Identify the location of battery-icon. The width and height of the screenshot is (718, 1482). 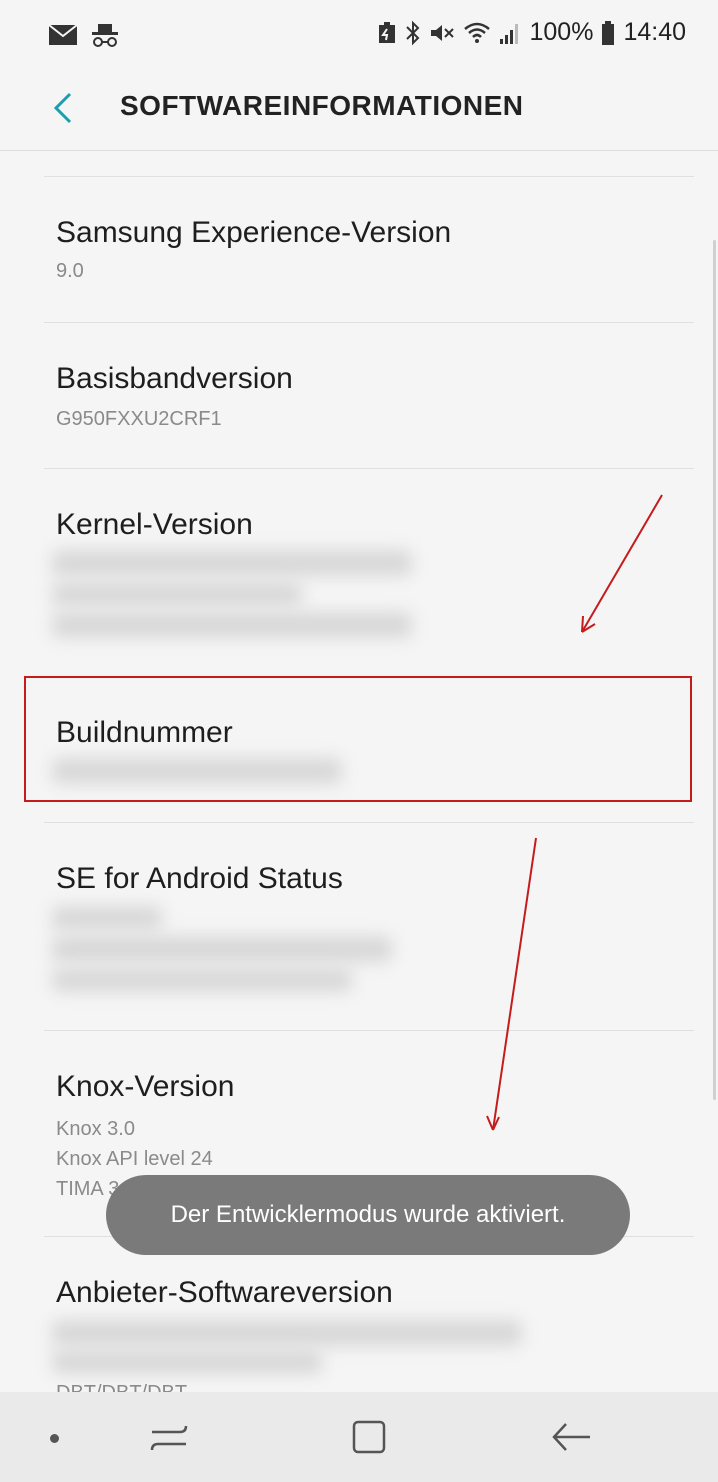
(608, 32).